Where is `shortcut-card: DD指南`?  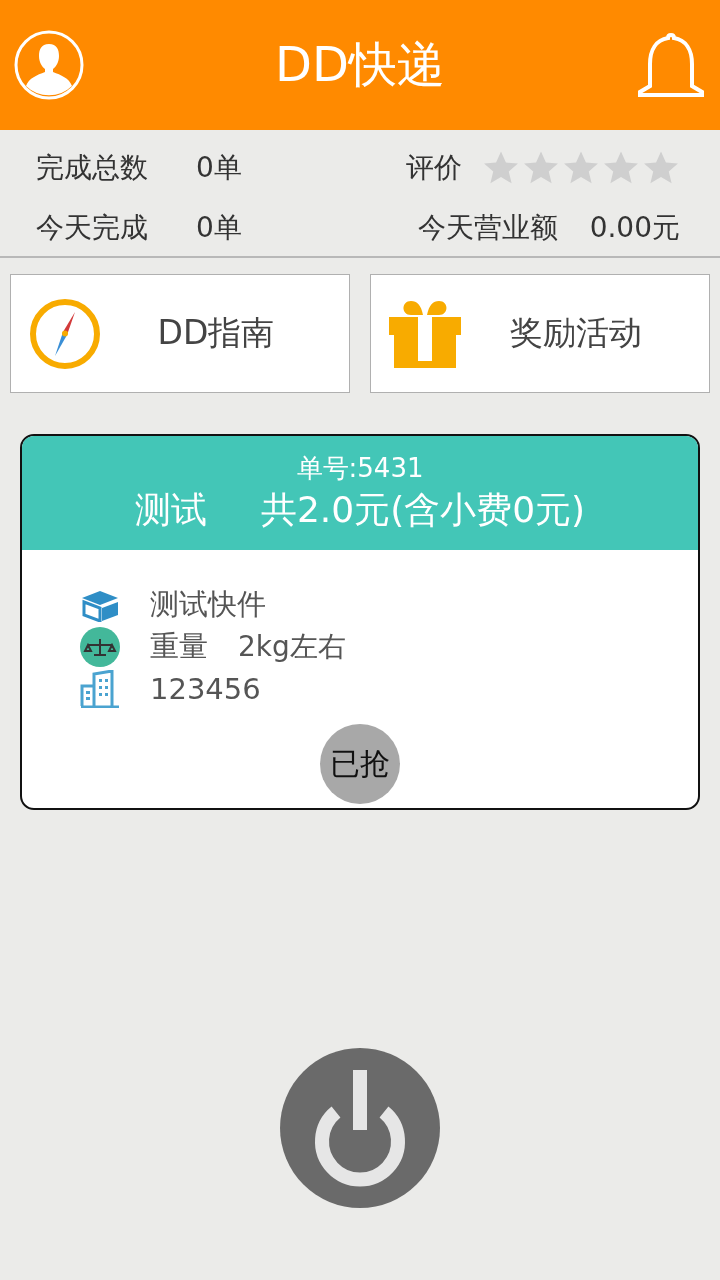
shortcut-card: DD指南 is located at coordinates (180, 333).